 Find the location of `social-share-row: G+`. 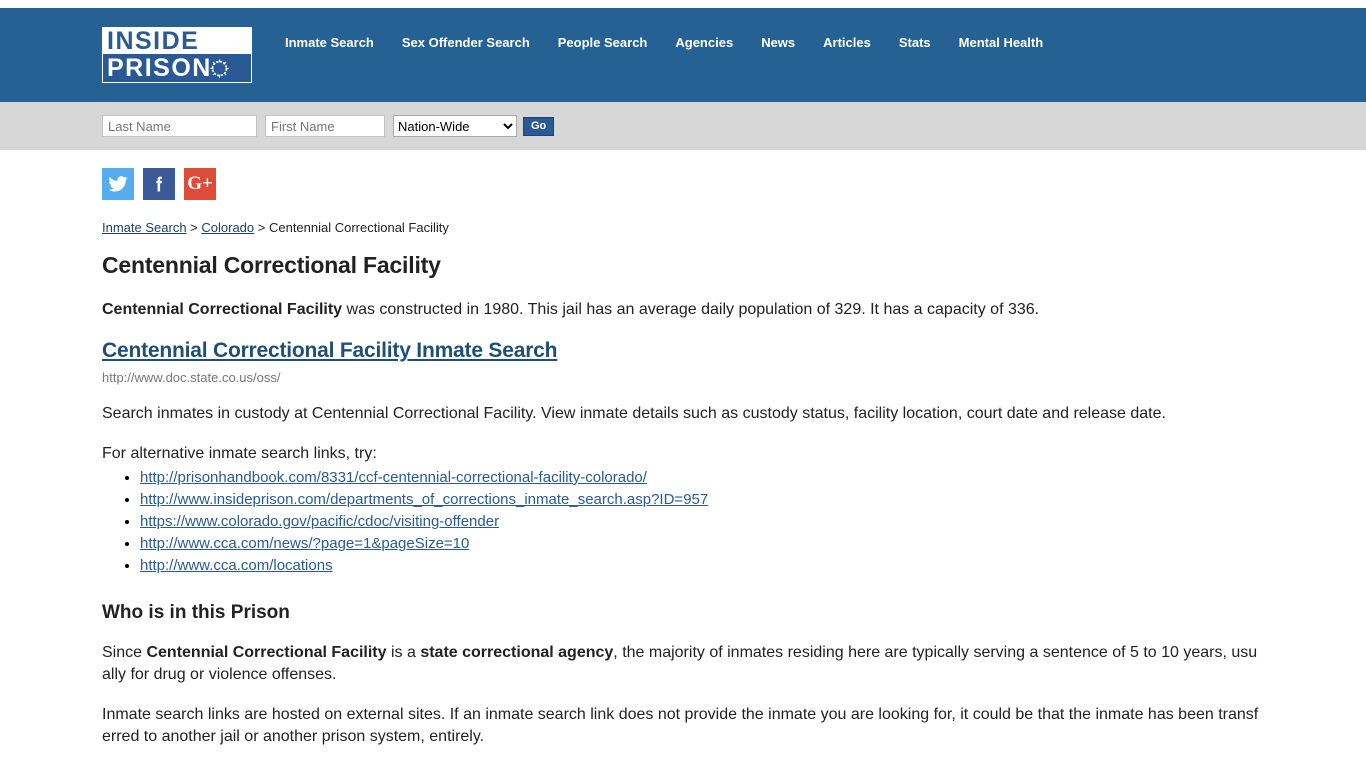

social-share-row: G+ is located at coordinates (682, 184).